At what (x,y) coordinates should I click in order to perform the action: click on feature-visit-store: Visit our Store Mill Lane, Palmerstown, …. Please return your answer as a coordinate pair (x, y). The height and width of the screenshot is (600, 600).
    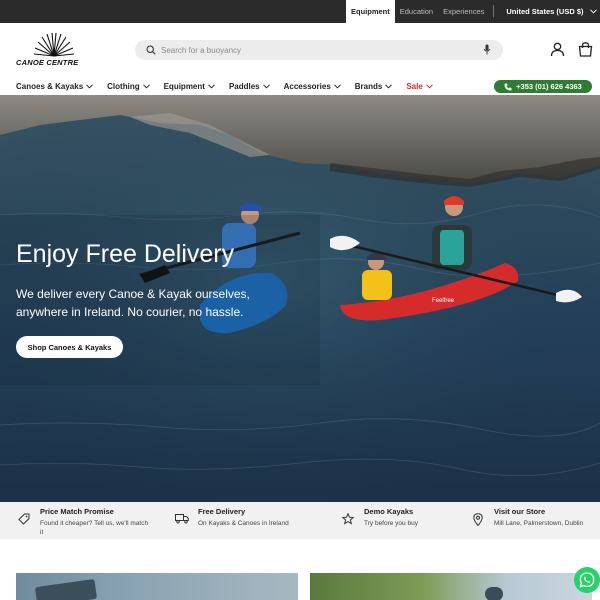
    Looking at the image, I should click on (535, 517).